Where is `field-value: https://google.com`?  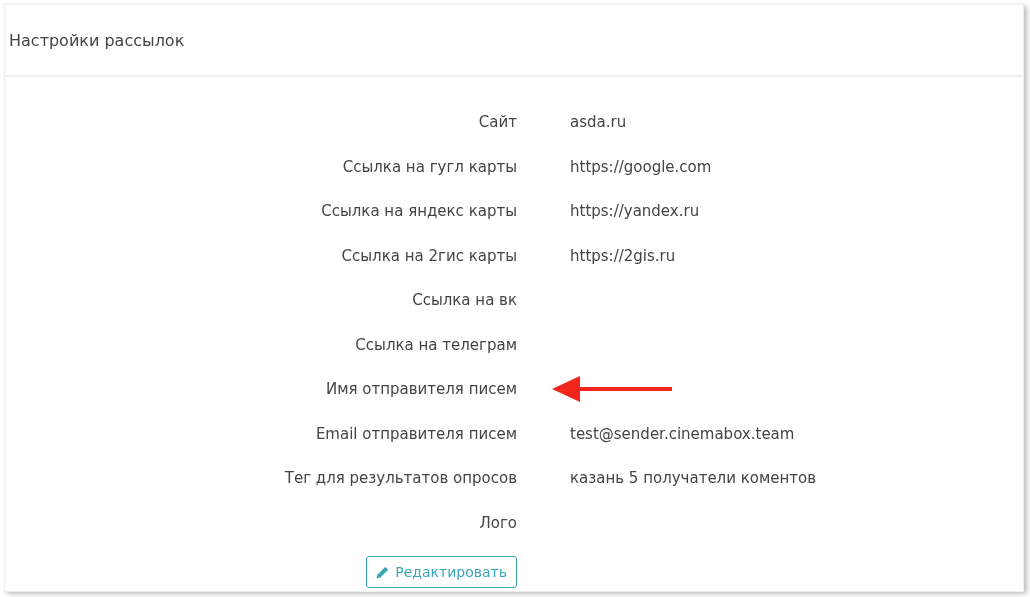 field-value: https://google.com is located at coordinates (641, 166).